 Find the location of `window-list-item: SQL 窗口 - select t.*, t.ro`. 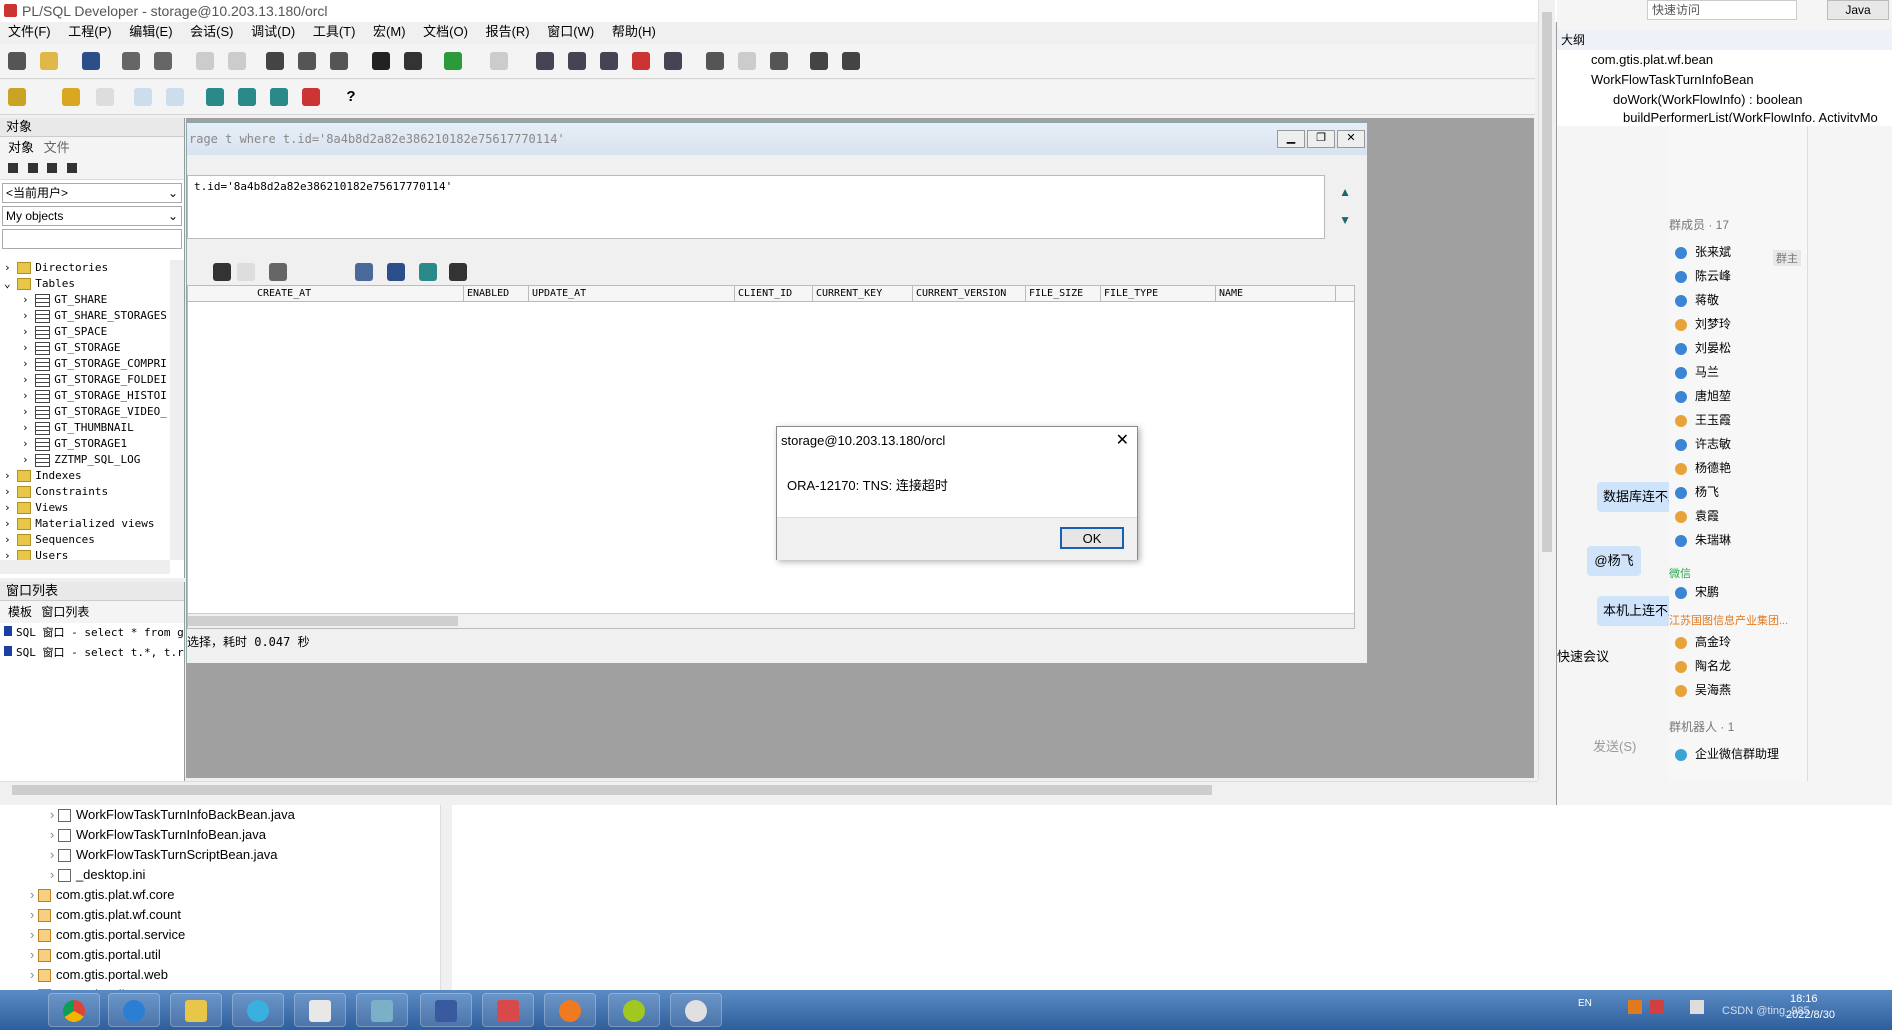

window-list-item: SQL 窗口 - select t.*, t.ro is located at coordinates (92, 653).